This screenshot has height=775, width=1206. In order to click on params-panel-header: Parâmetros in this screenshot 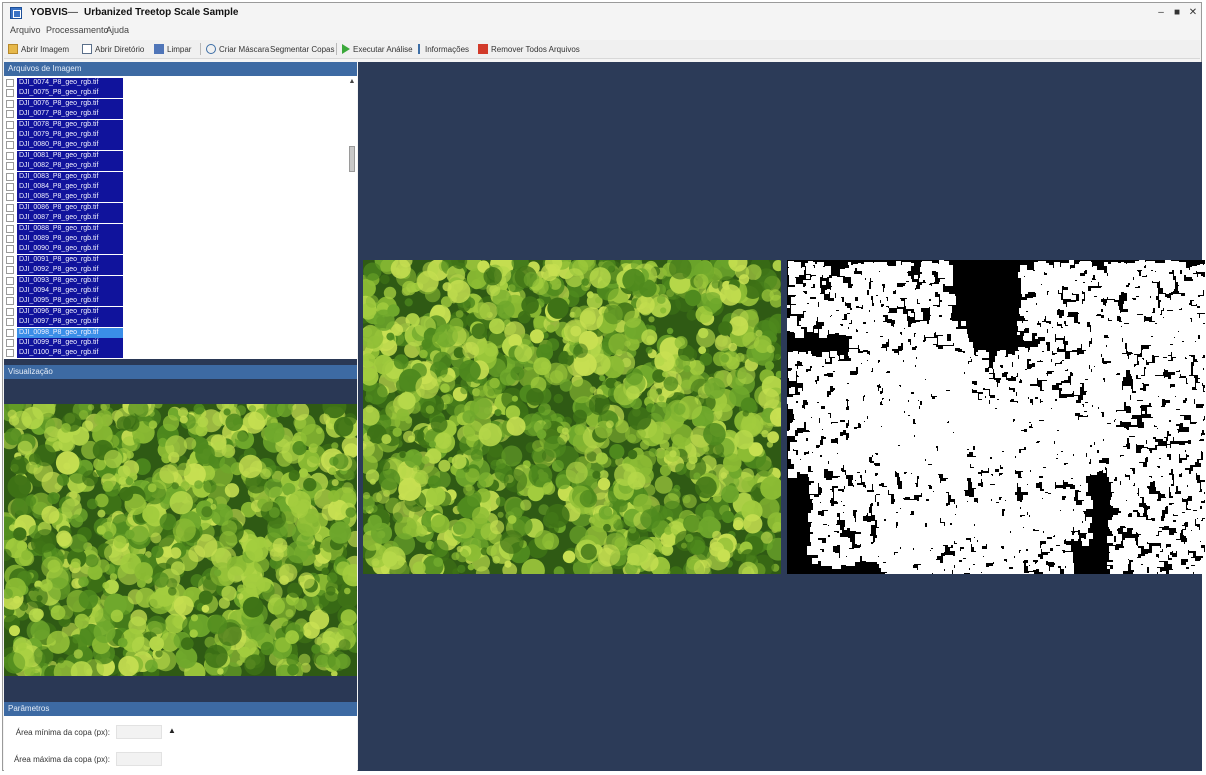, I will do `click(180, 709)`.